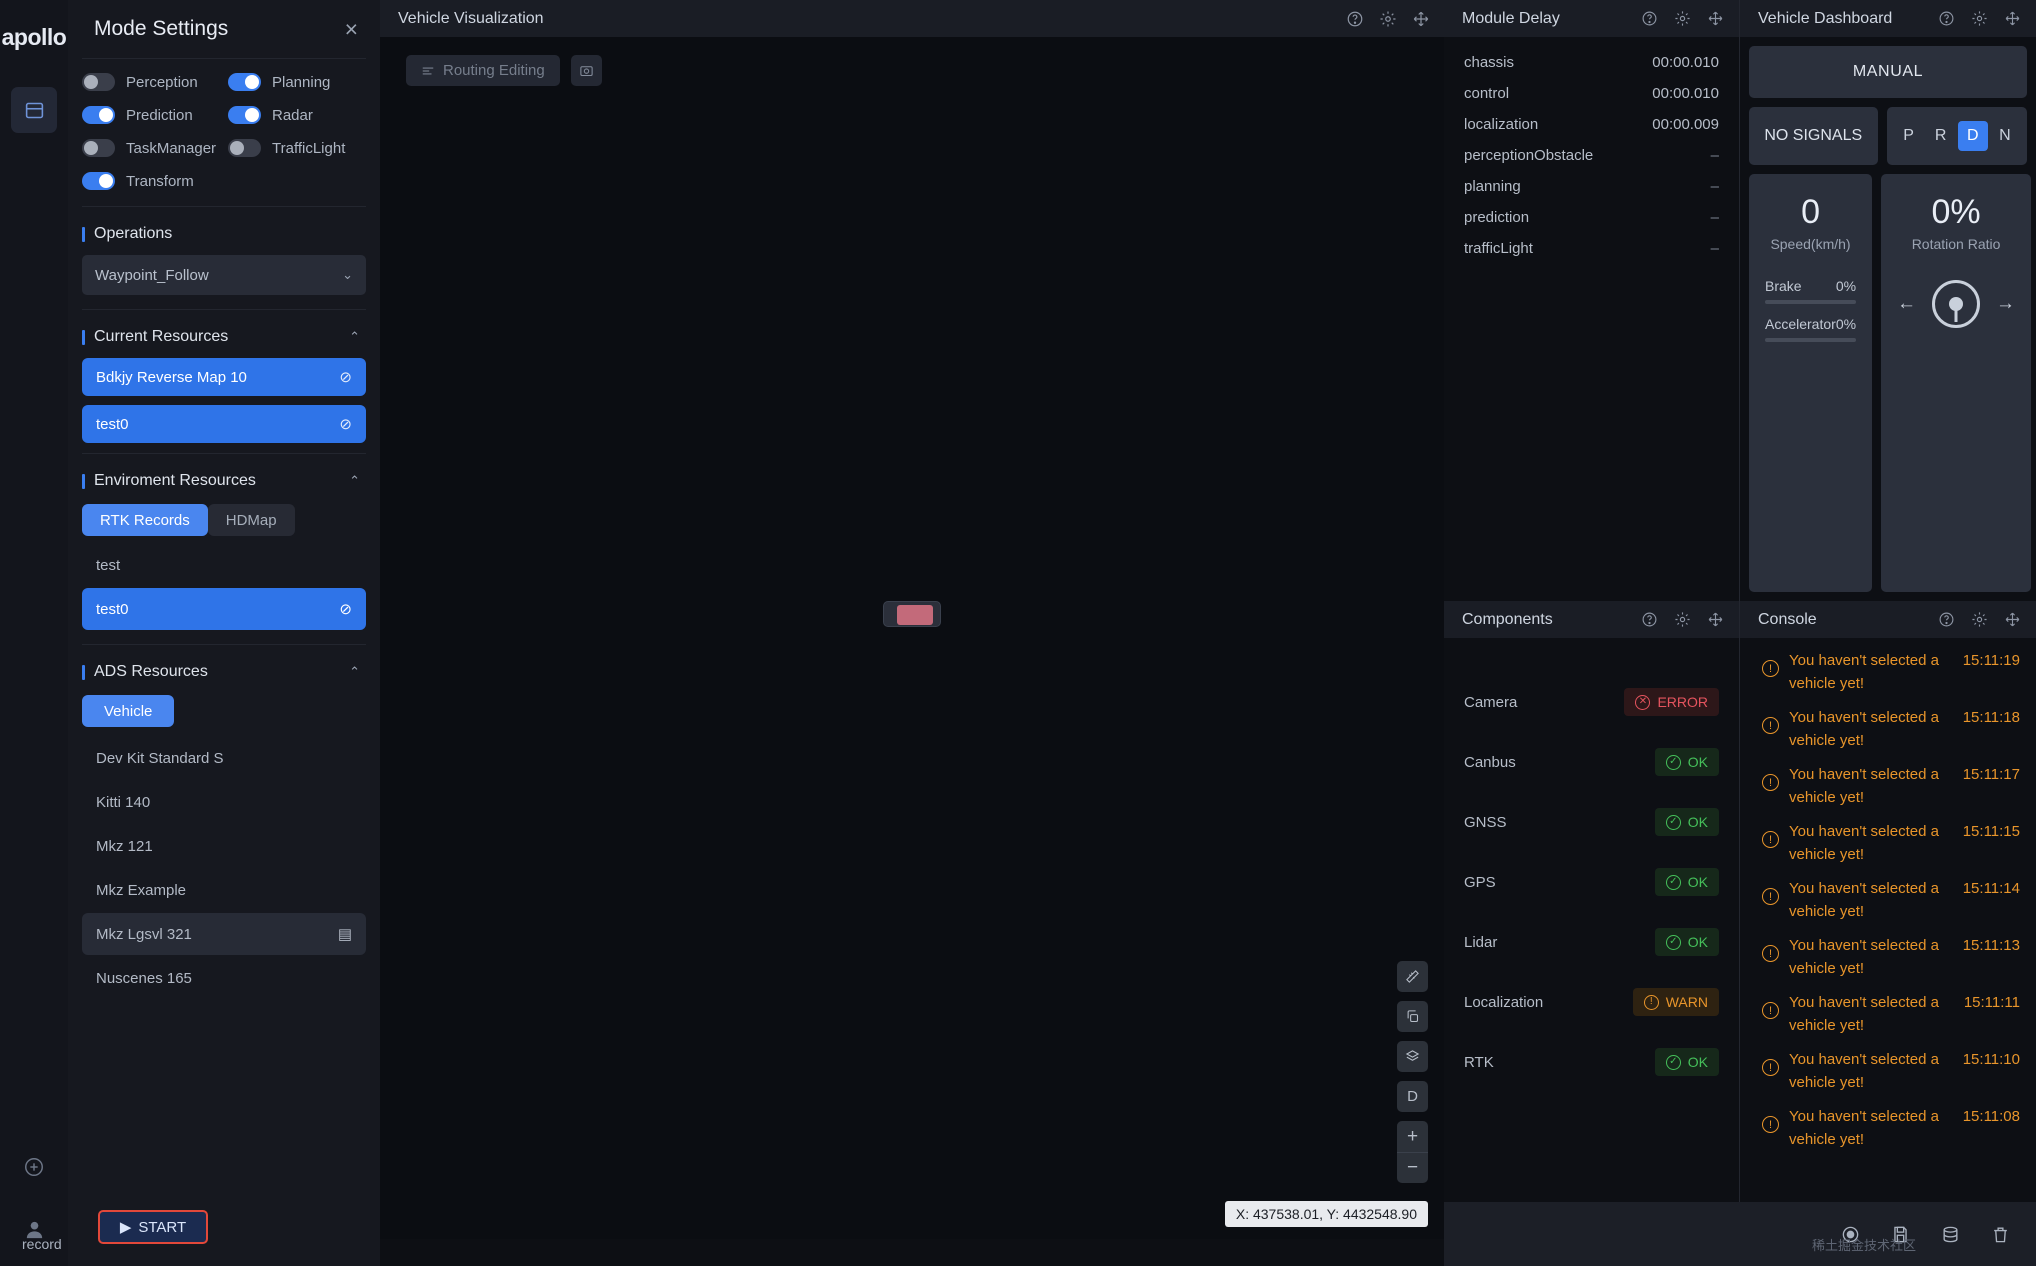 This screenshot has height=1266, width=2036. I want to click on gear-n: N, so click(2005, 136).